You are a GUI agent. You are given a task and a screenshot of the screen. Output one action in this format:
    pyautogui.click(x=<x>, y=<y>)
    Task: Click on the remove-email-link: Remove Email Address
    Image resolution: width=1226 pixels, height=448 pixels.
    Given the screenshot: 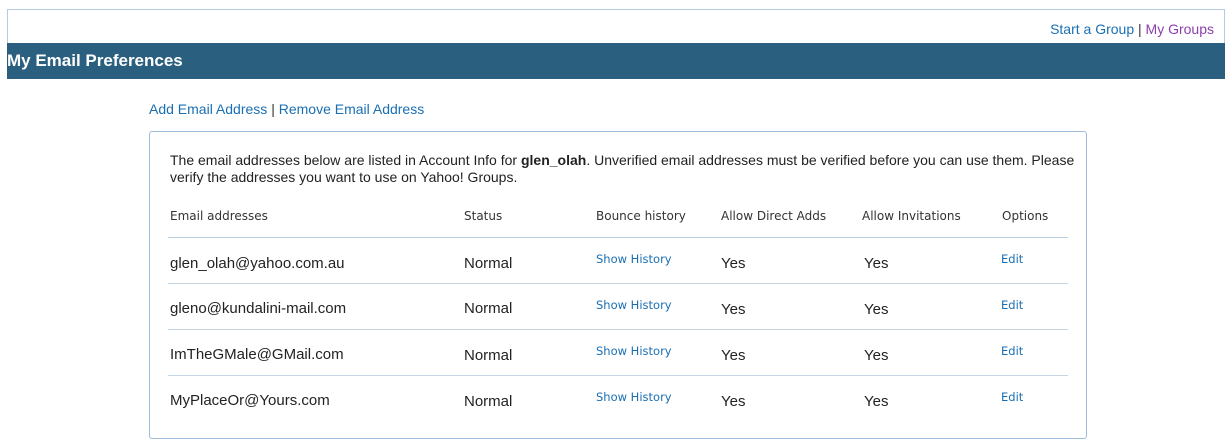 What is the action you would take?
    pyautogui.click(x=352, y=109)
    